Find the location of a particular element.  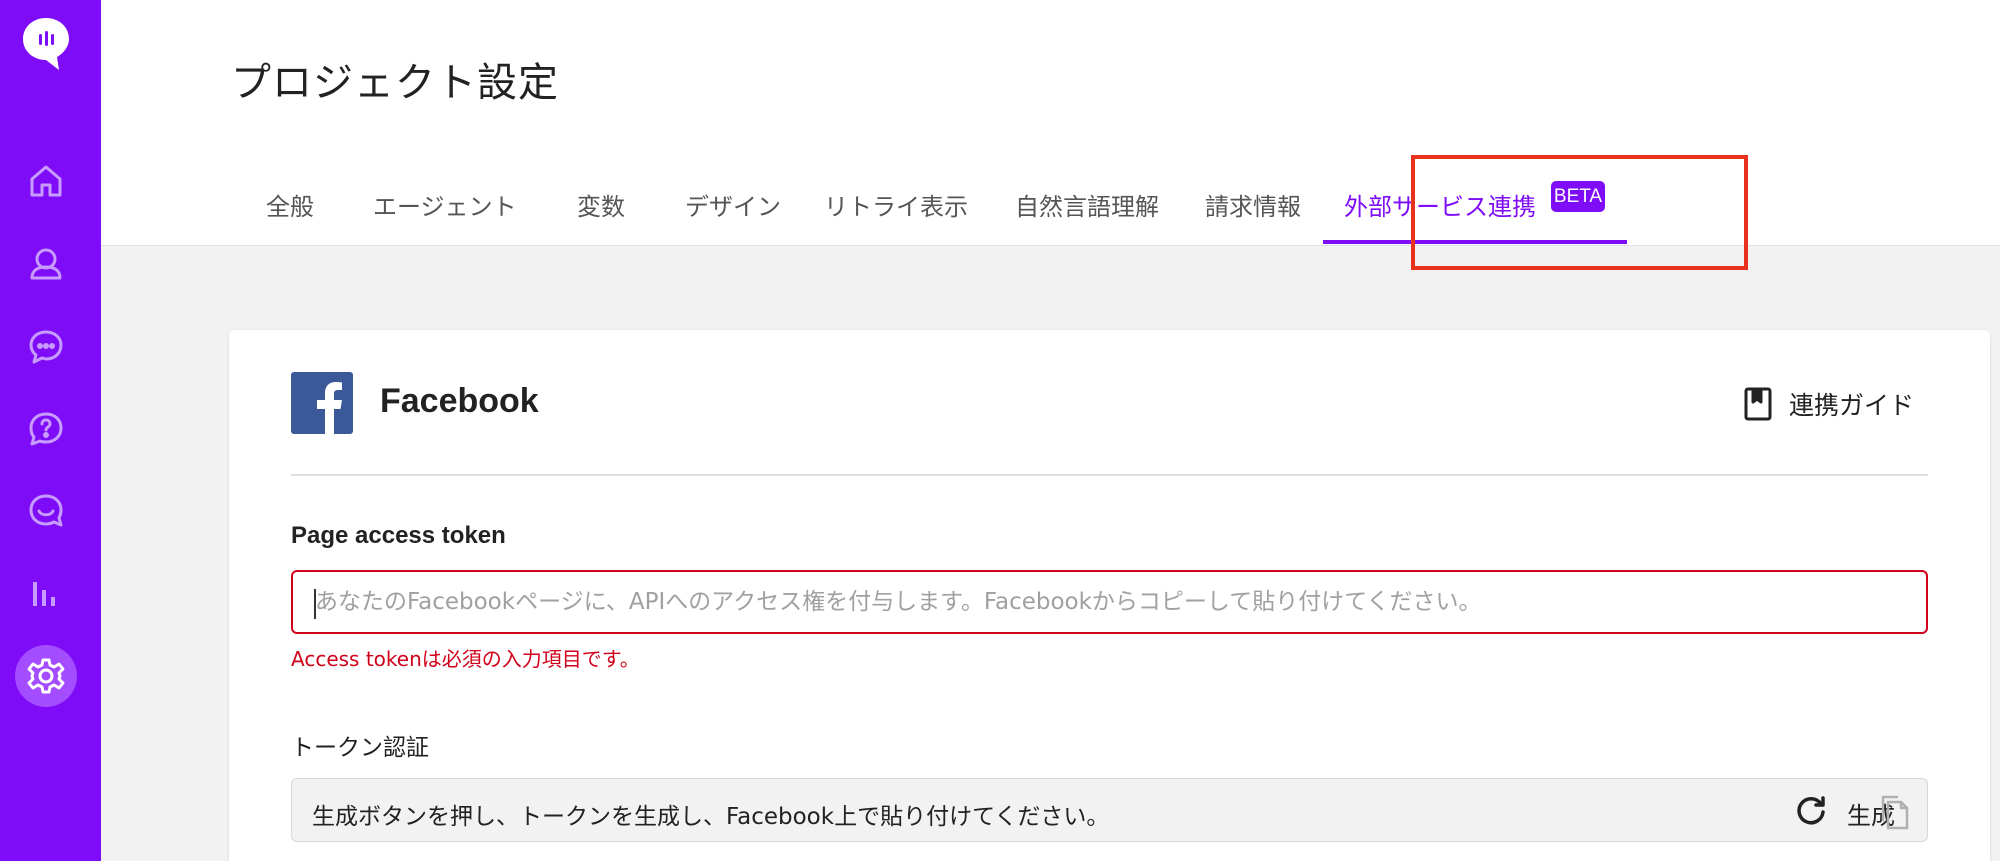

refresh-icon is located at coordinates (1811, 811).